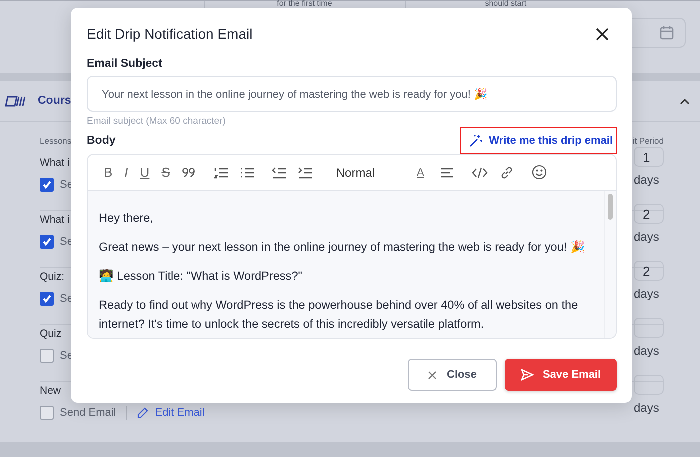  Describe the element at coordinates (342, 247) in the screenshot. I see `body-paragraph: Great news – your next lesson in the online journey of mastering the web is ready for you! 🎉` at that location.